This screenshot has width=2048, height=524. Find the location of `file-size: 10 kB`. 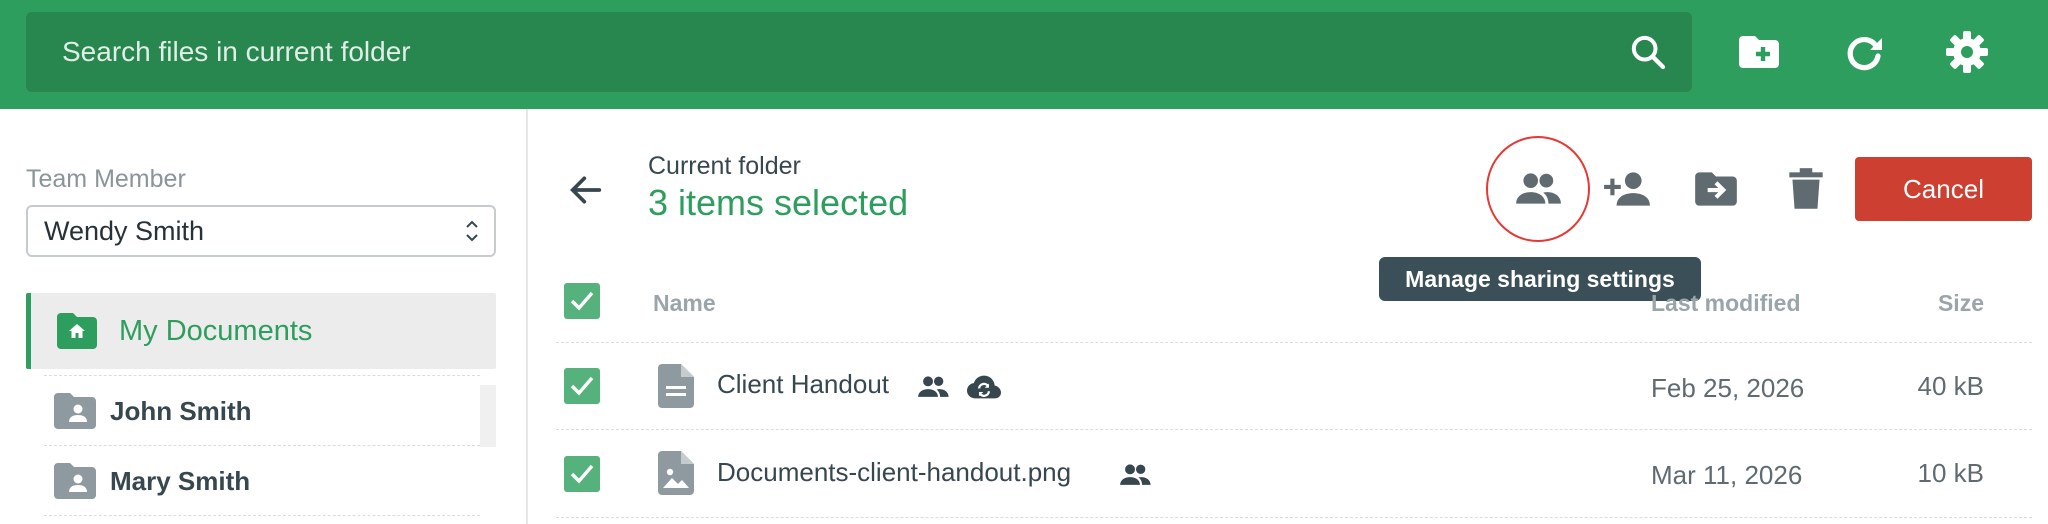

file-size: 10 kB is located at coordinates (1951, 473).